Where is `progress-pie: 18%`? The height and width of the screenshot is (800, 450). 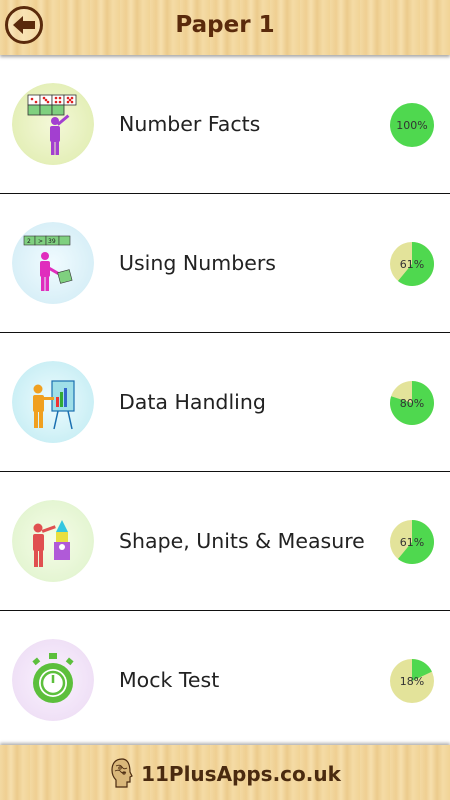
progress-pie: 18% is located at coordinates (412, 681).